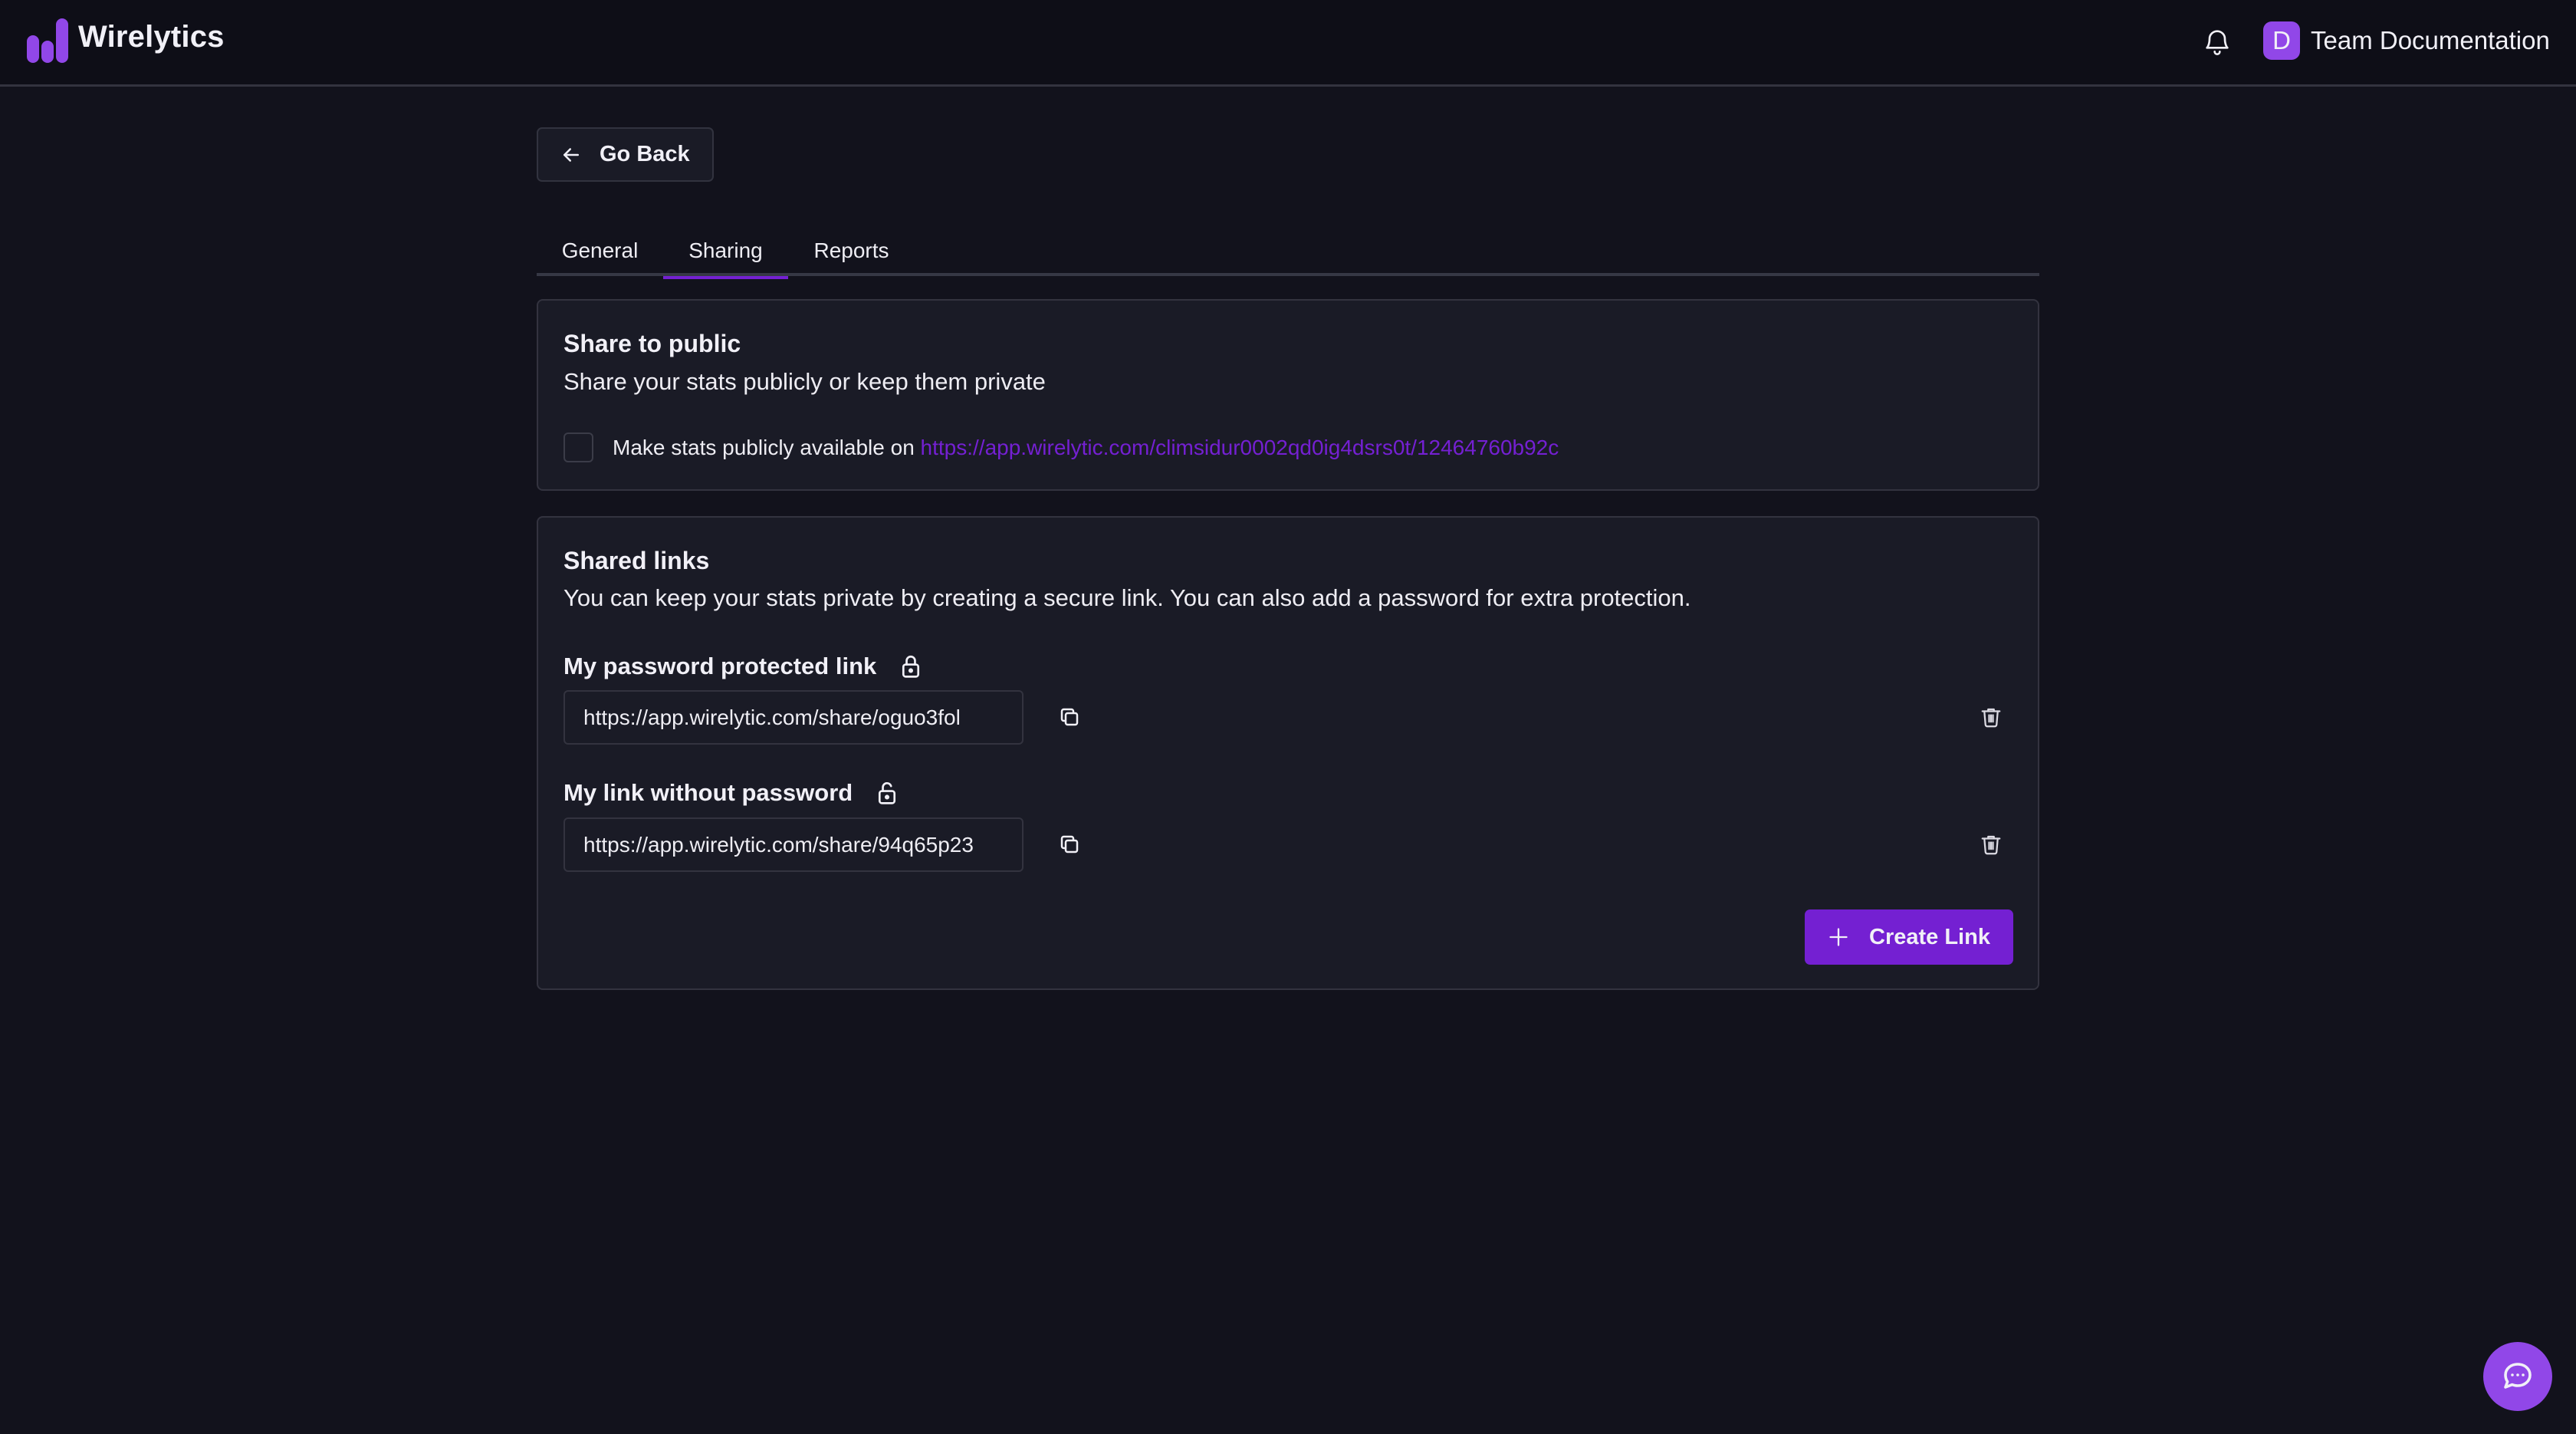 This screenshot has height=1434, width=2576. Describe the element at coordinates (579, 447) in the screenshot. I see `make-public-checkbox` at that location.